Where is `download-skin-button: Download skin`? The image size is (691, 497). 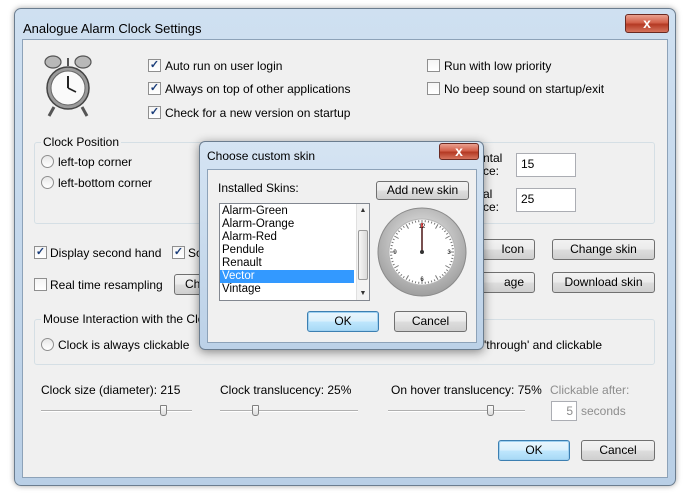 download-skin-button: Download skin is located at coordinates (603, 282).